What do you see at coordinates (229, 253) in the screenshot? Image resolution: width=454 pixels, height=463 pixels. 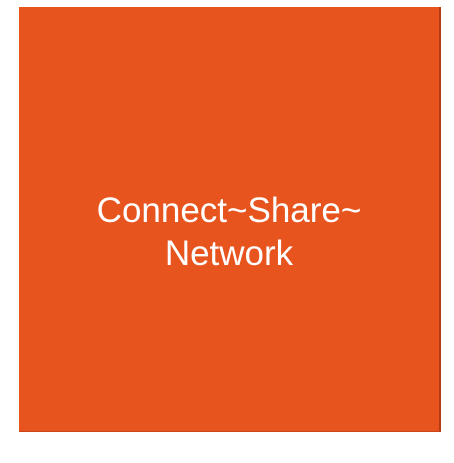 I see `tile-caption-line-2: Network` at bounding box center [229, 253].